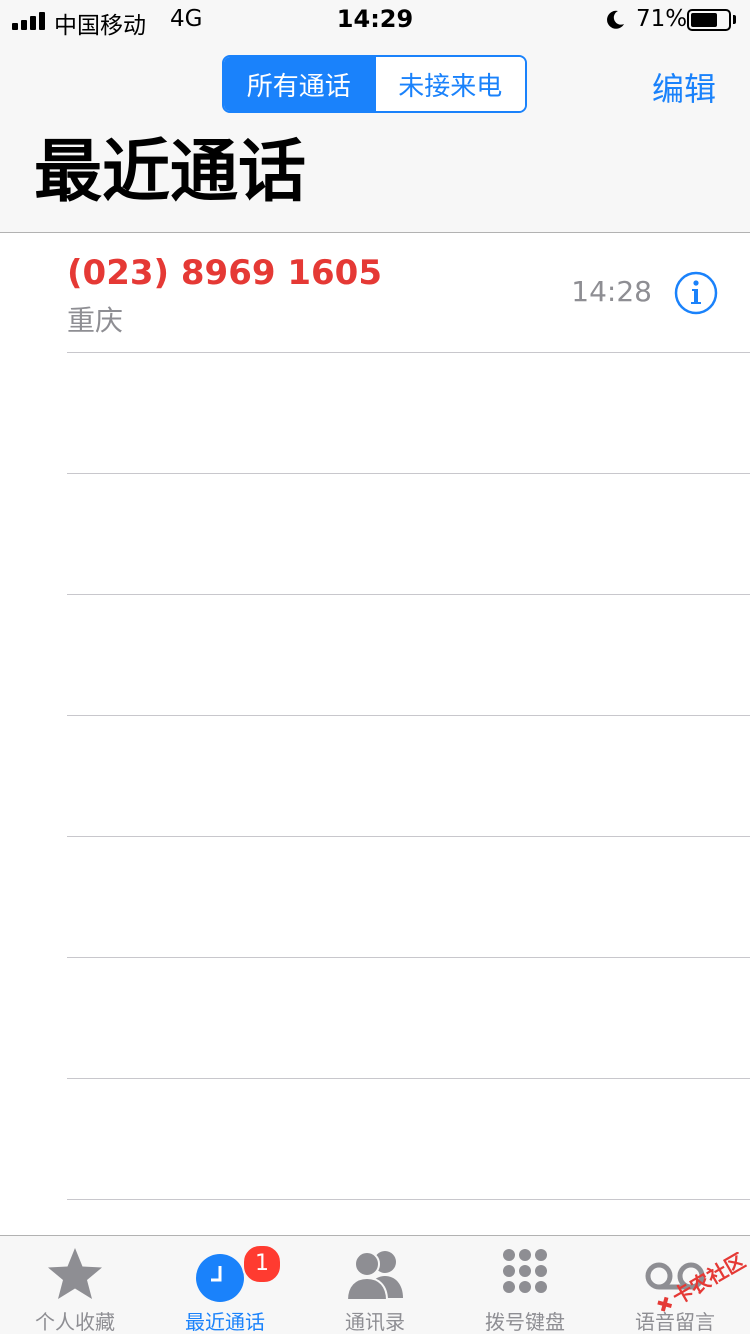  Describe the element at coordinates (696, 293) in the screenshot. I see `info-icon` at that location.